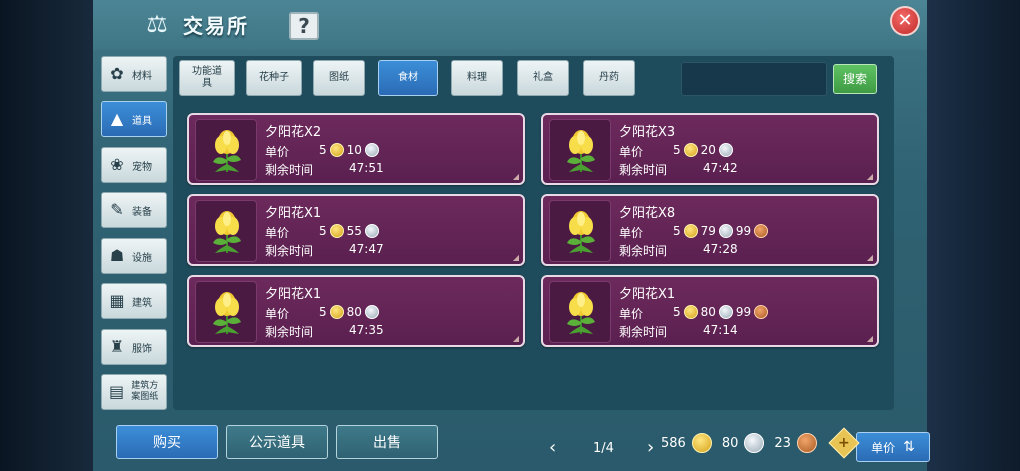 The image size is (1020, 471). Describe the element at coordinates (408, 78) in the screenshot. I see `tab-3: 食材` at that location.